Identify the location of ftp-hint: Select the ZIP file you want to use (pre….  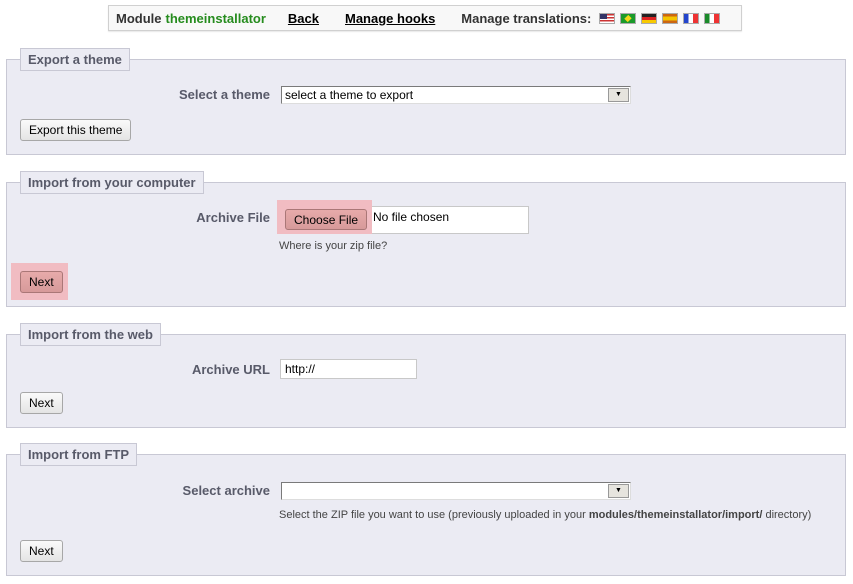
(545, 515).